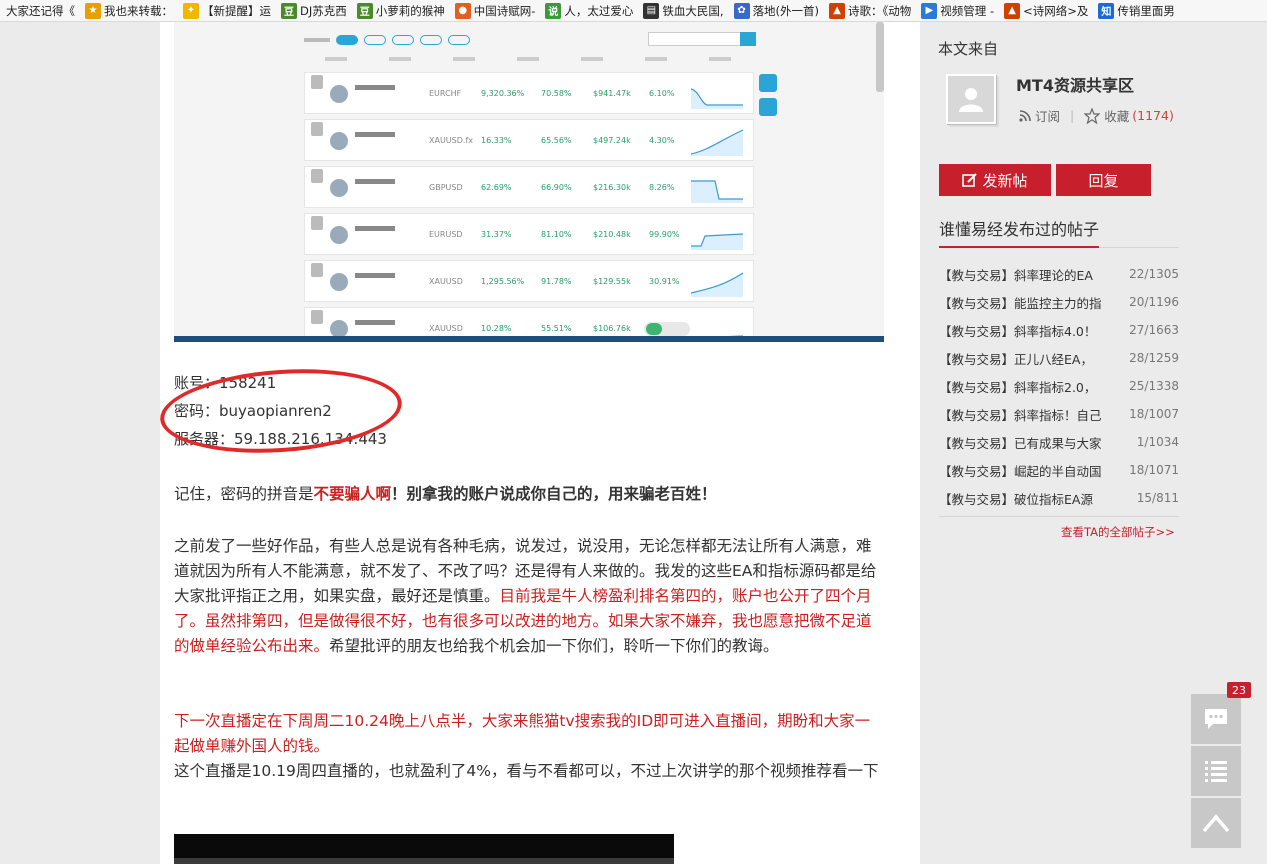 This screenshot has width=1267, height=864. I want to click on video-player, so click(424, 849).